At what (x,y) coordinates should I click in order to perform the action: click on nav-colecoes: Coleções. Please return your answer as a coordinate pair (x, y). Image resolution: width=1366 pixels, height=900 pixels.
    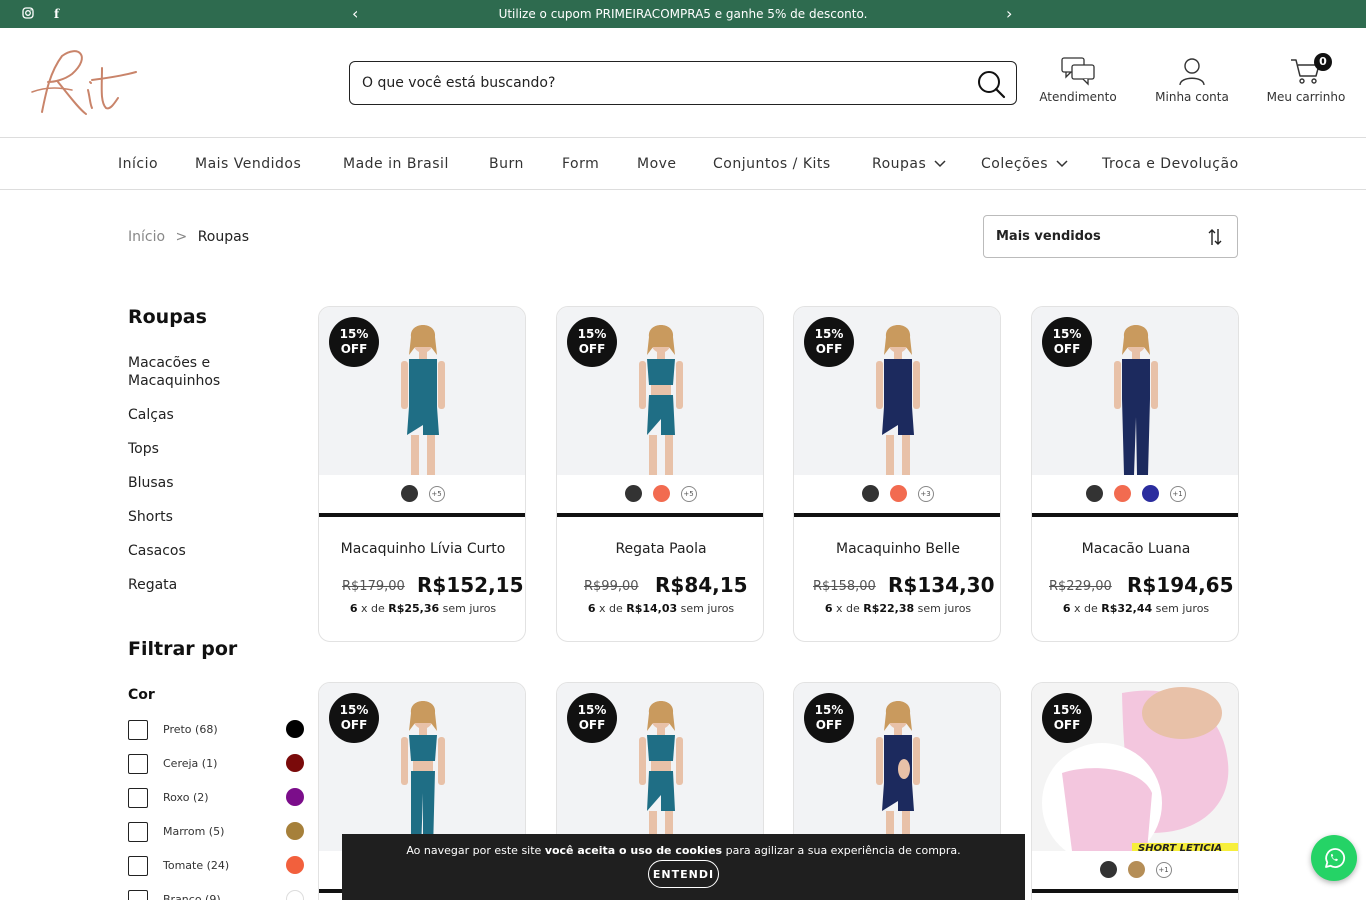
    Looking at the image, I should click on (1024, 164).